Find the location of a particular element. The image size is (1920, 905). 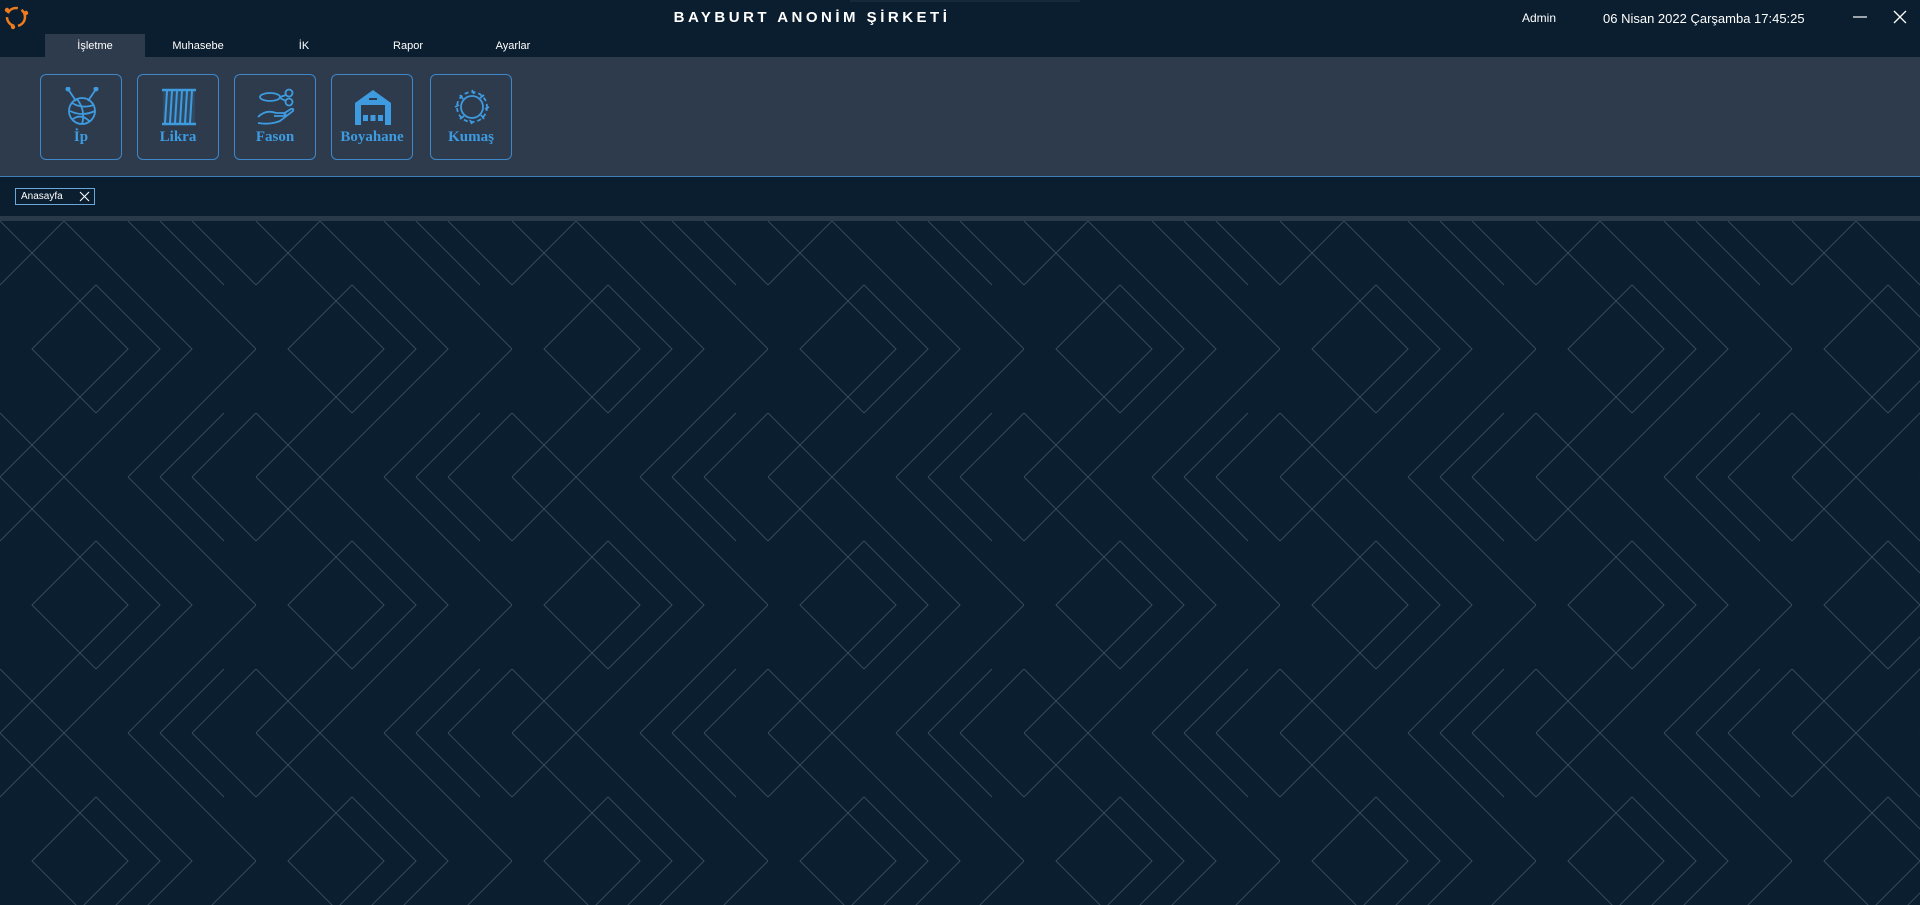

tab-ayarlar: Ayarlar is located at coordinates (513, 45).